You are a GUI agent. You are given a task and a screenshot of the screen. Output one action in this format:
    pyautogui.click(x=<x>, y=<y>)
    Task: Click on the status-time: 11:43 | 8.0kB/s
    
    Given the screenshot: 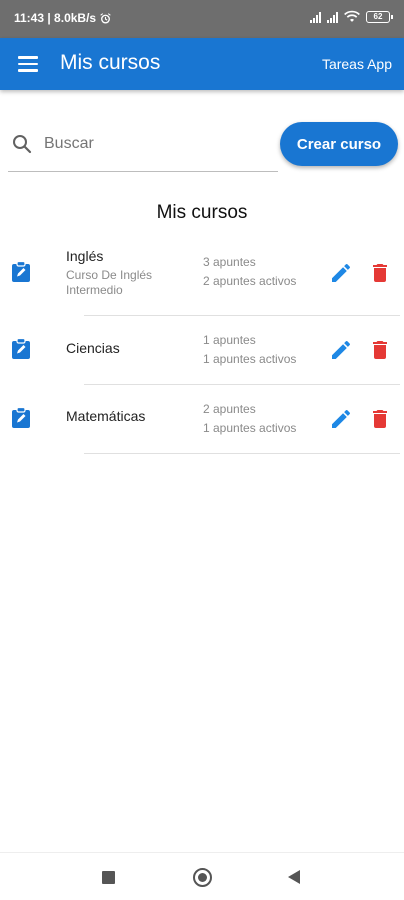 What is the action you would take?
    pyautogui.click(x=55, y=18)
    